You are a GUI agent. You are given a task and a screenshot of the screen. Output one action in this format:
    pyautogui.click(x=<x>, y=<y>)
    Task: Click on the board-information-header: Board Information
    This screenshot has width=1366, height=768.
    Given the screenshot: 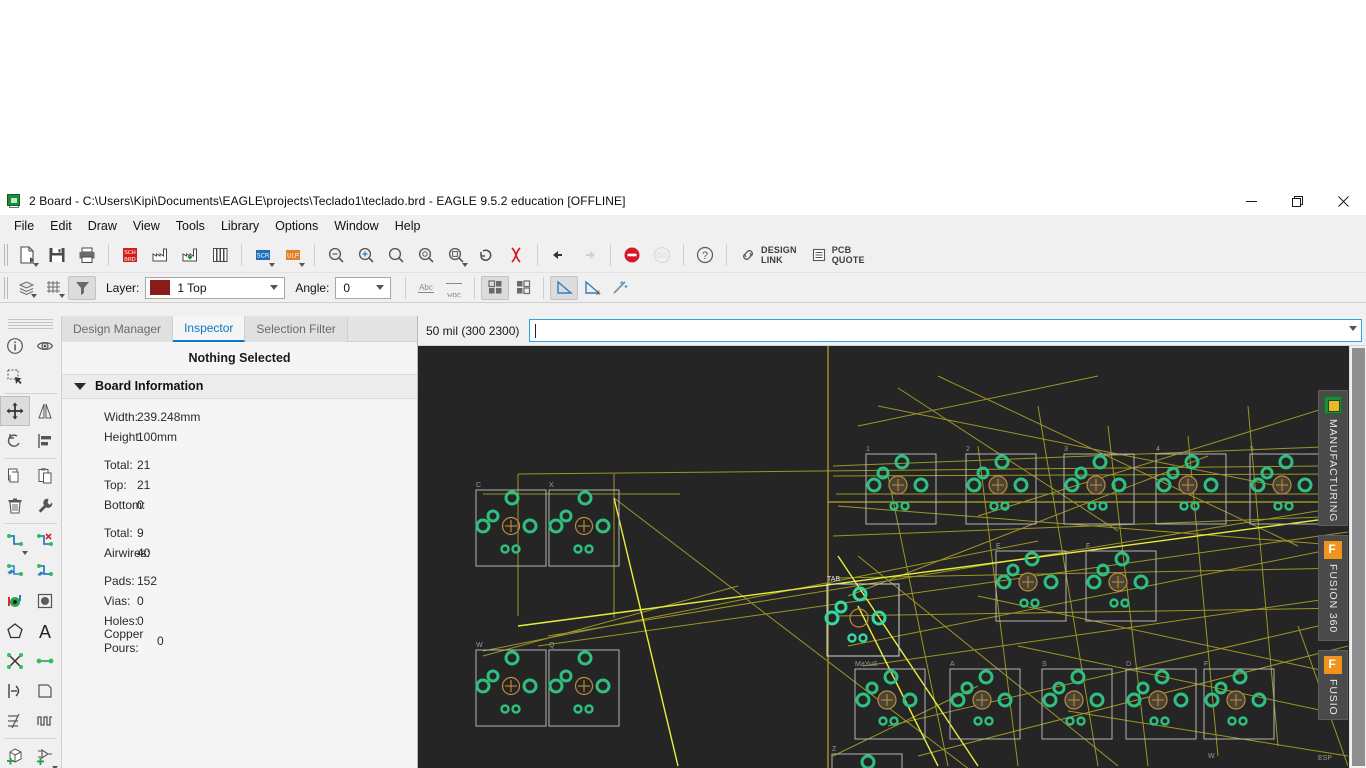 What is the action you would take?
    pyautogui.click(x=239, y=386)
    